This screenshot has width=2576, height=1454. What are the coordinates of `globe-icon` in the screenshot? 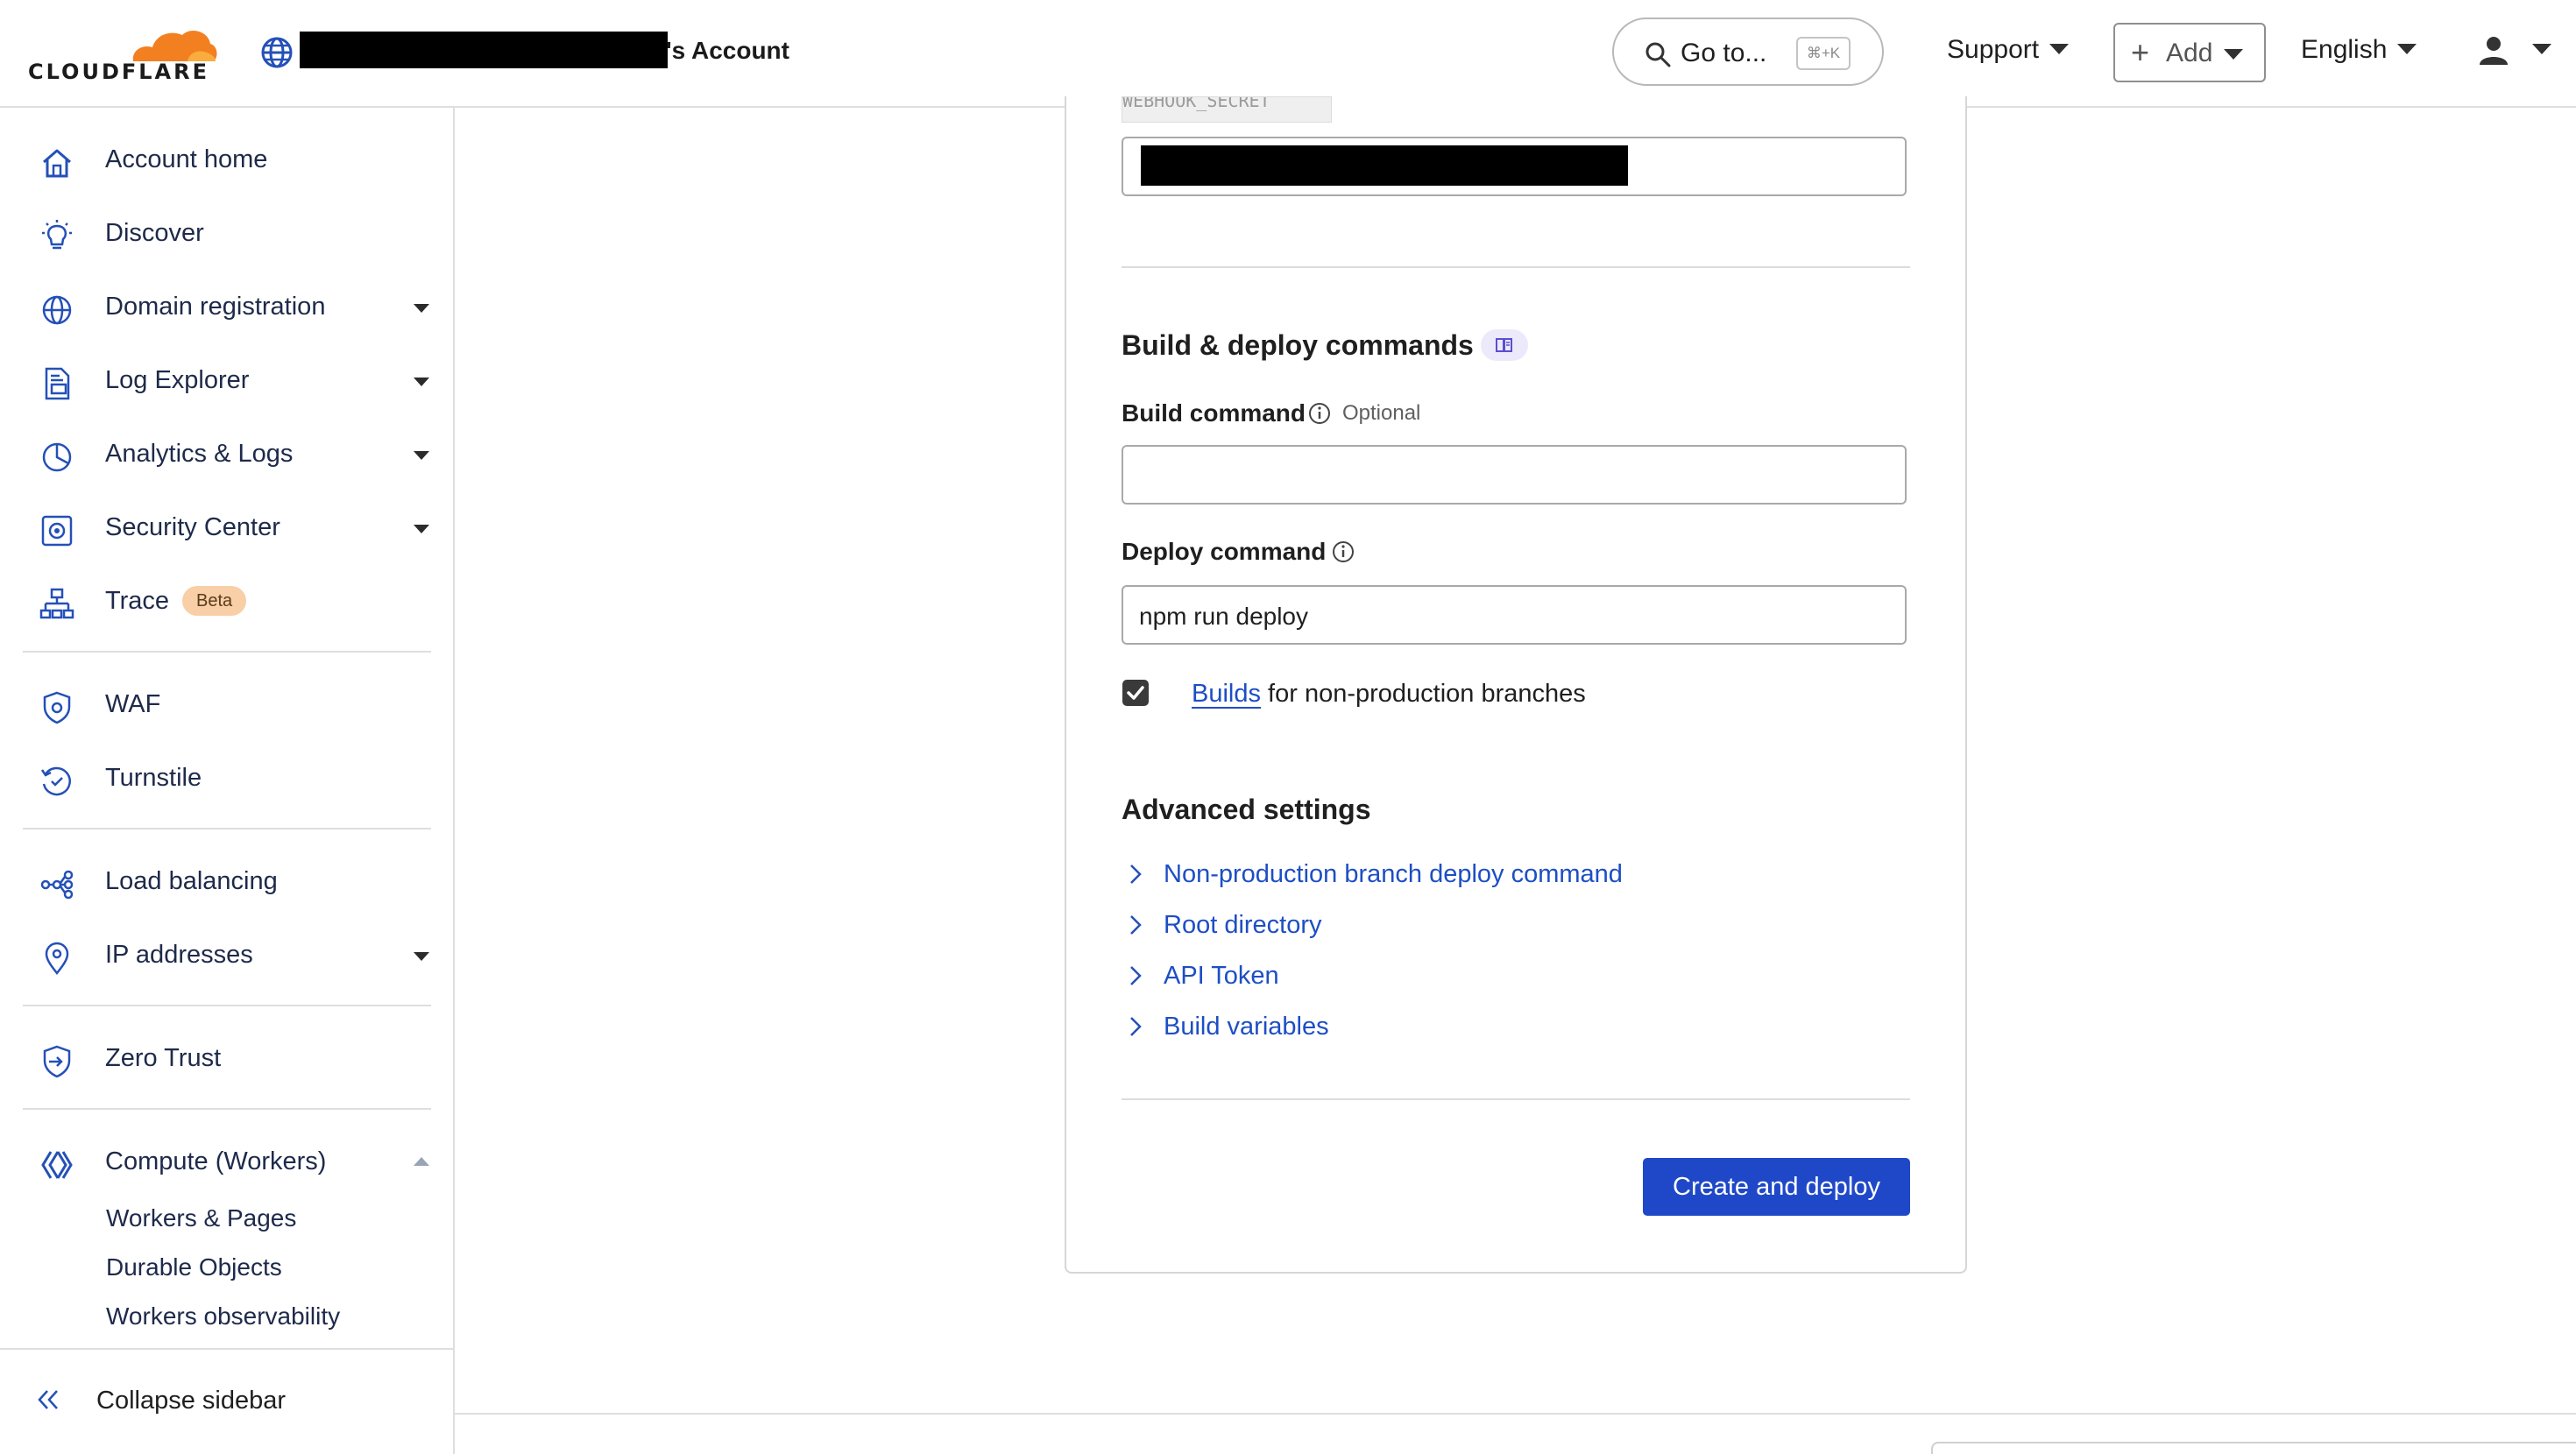 It's located at (277, 52).